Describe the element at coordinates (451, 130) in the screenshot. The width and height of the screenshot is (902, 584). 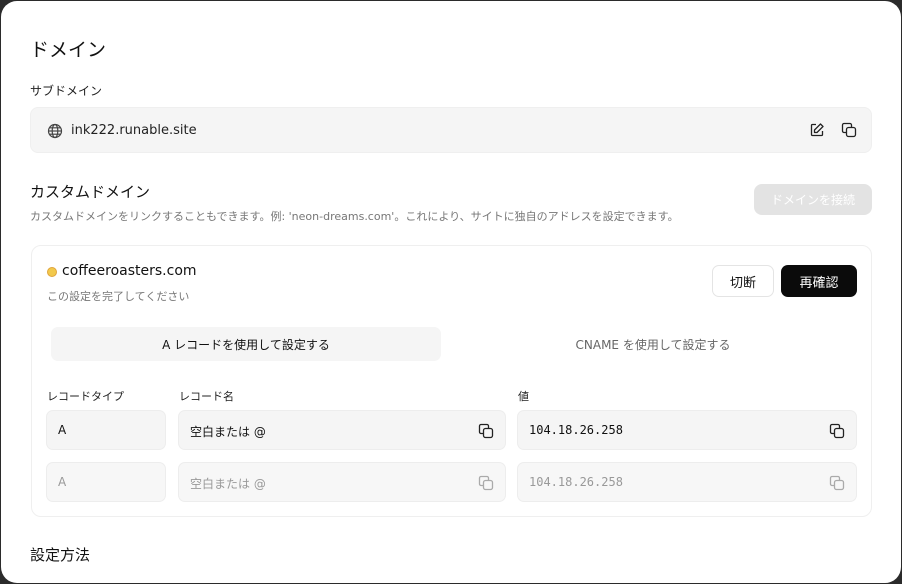
I see `subdomain-field: ink222.runable.site` at that location.